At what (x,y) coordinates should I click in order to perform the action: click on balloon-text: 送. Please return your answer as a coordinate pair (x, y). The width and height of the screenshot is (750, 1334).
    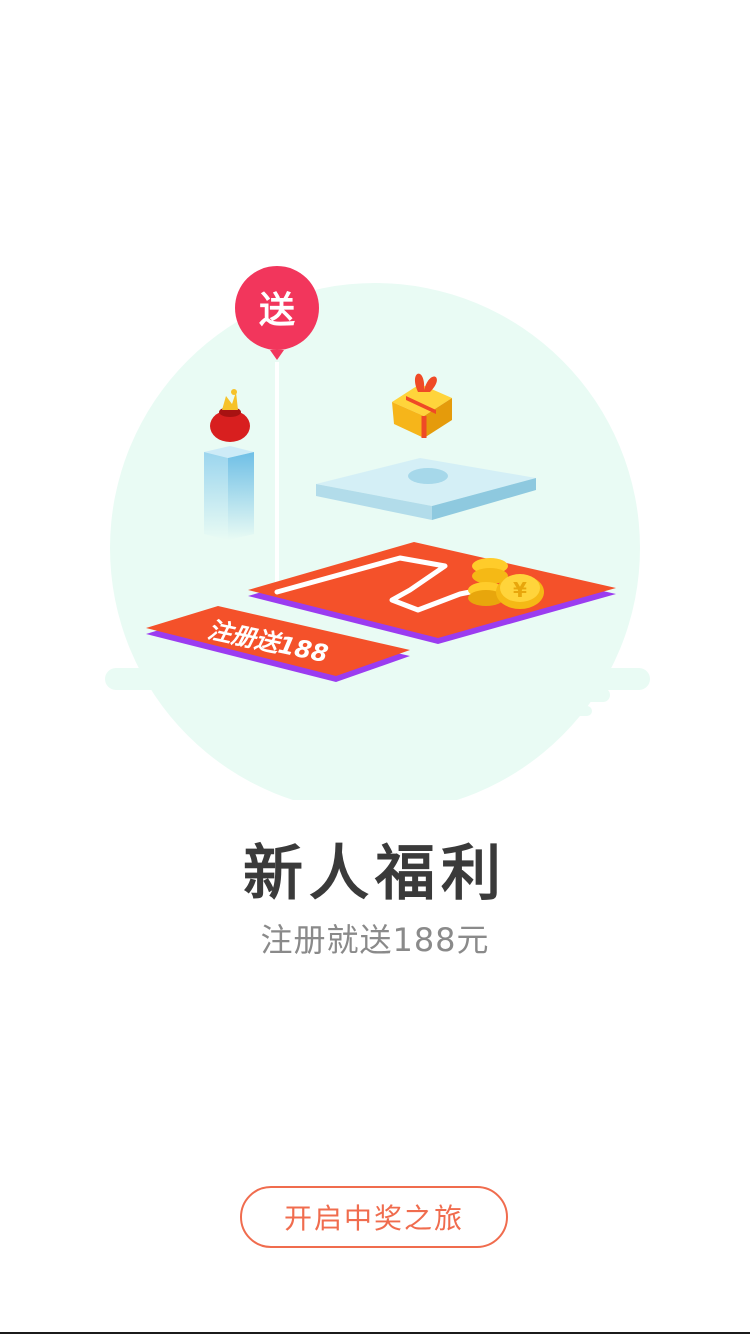
    Looking at the image, I should click on (277, 310).